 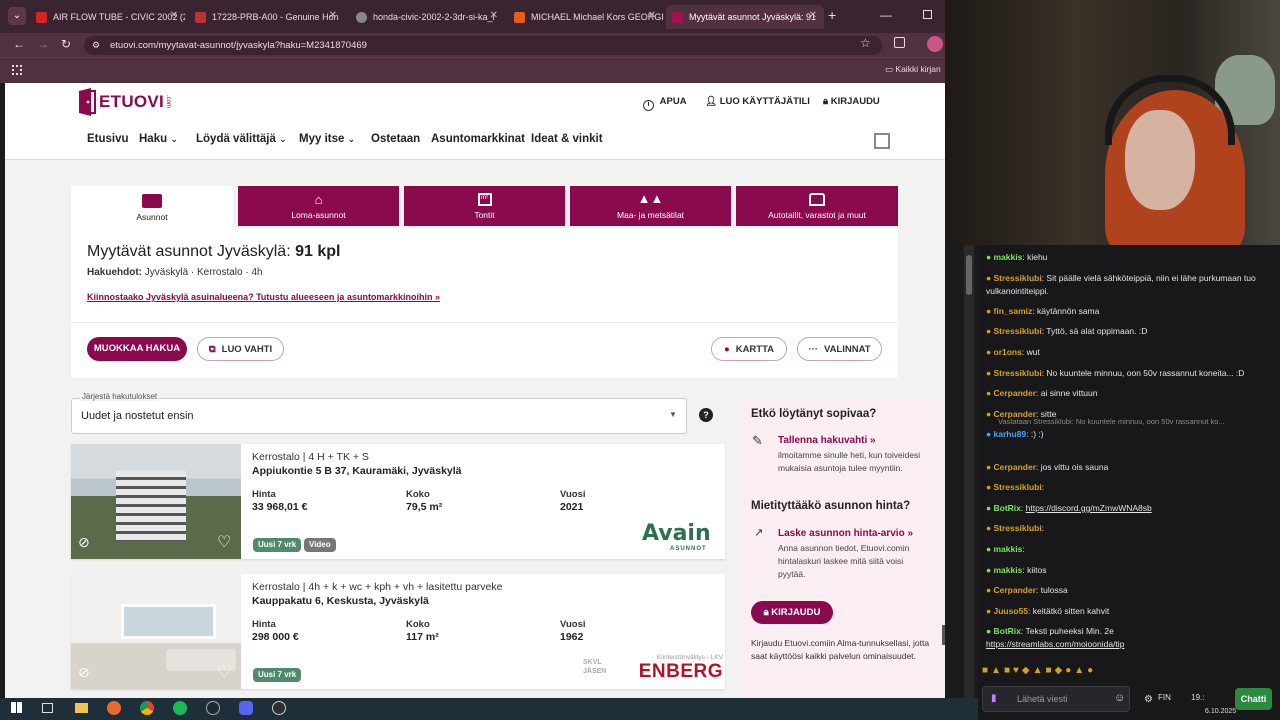 What do you see at coordinates (96, 45) in the screenshot?
I see `site-info-icon: ⚙` at bounding box center [96, 45].